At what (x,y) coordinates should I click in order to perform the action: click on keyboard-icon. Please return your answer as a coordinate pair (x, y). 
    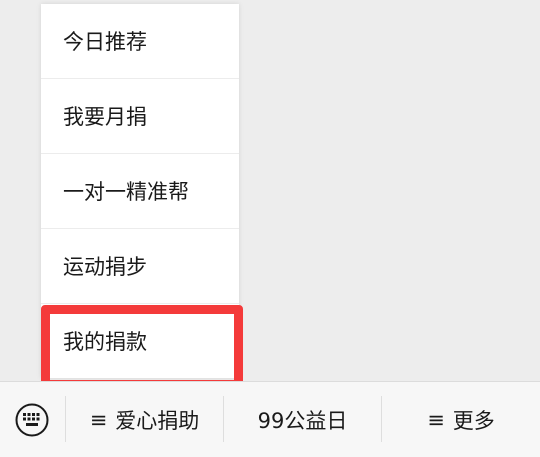
    Looking at the image, I should click on (32, 419).